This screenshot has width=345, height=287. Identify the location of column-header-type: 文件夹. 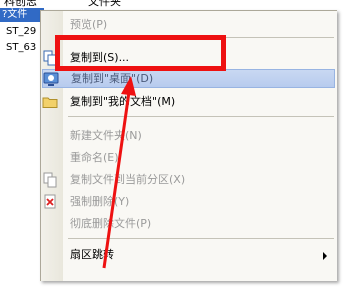
(104, 4).